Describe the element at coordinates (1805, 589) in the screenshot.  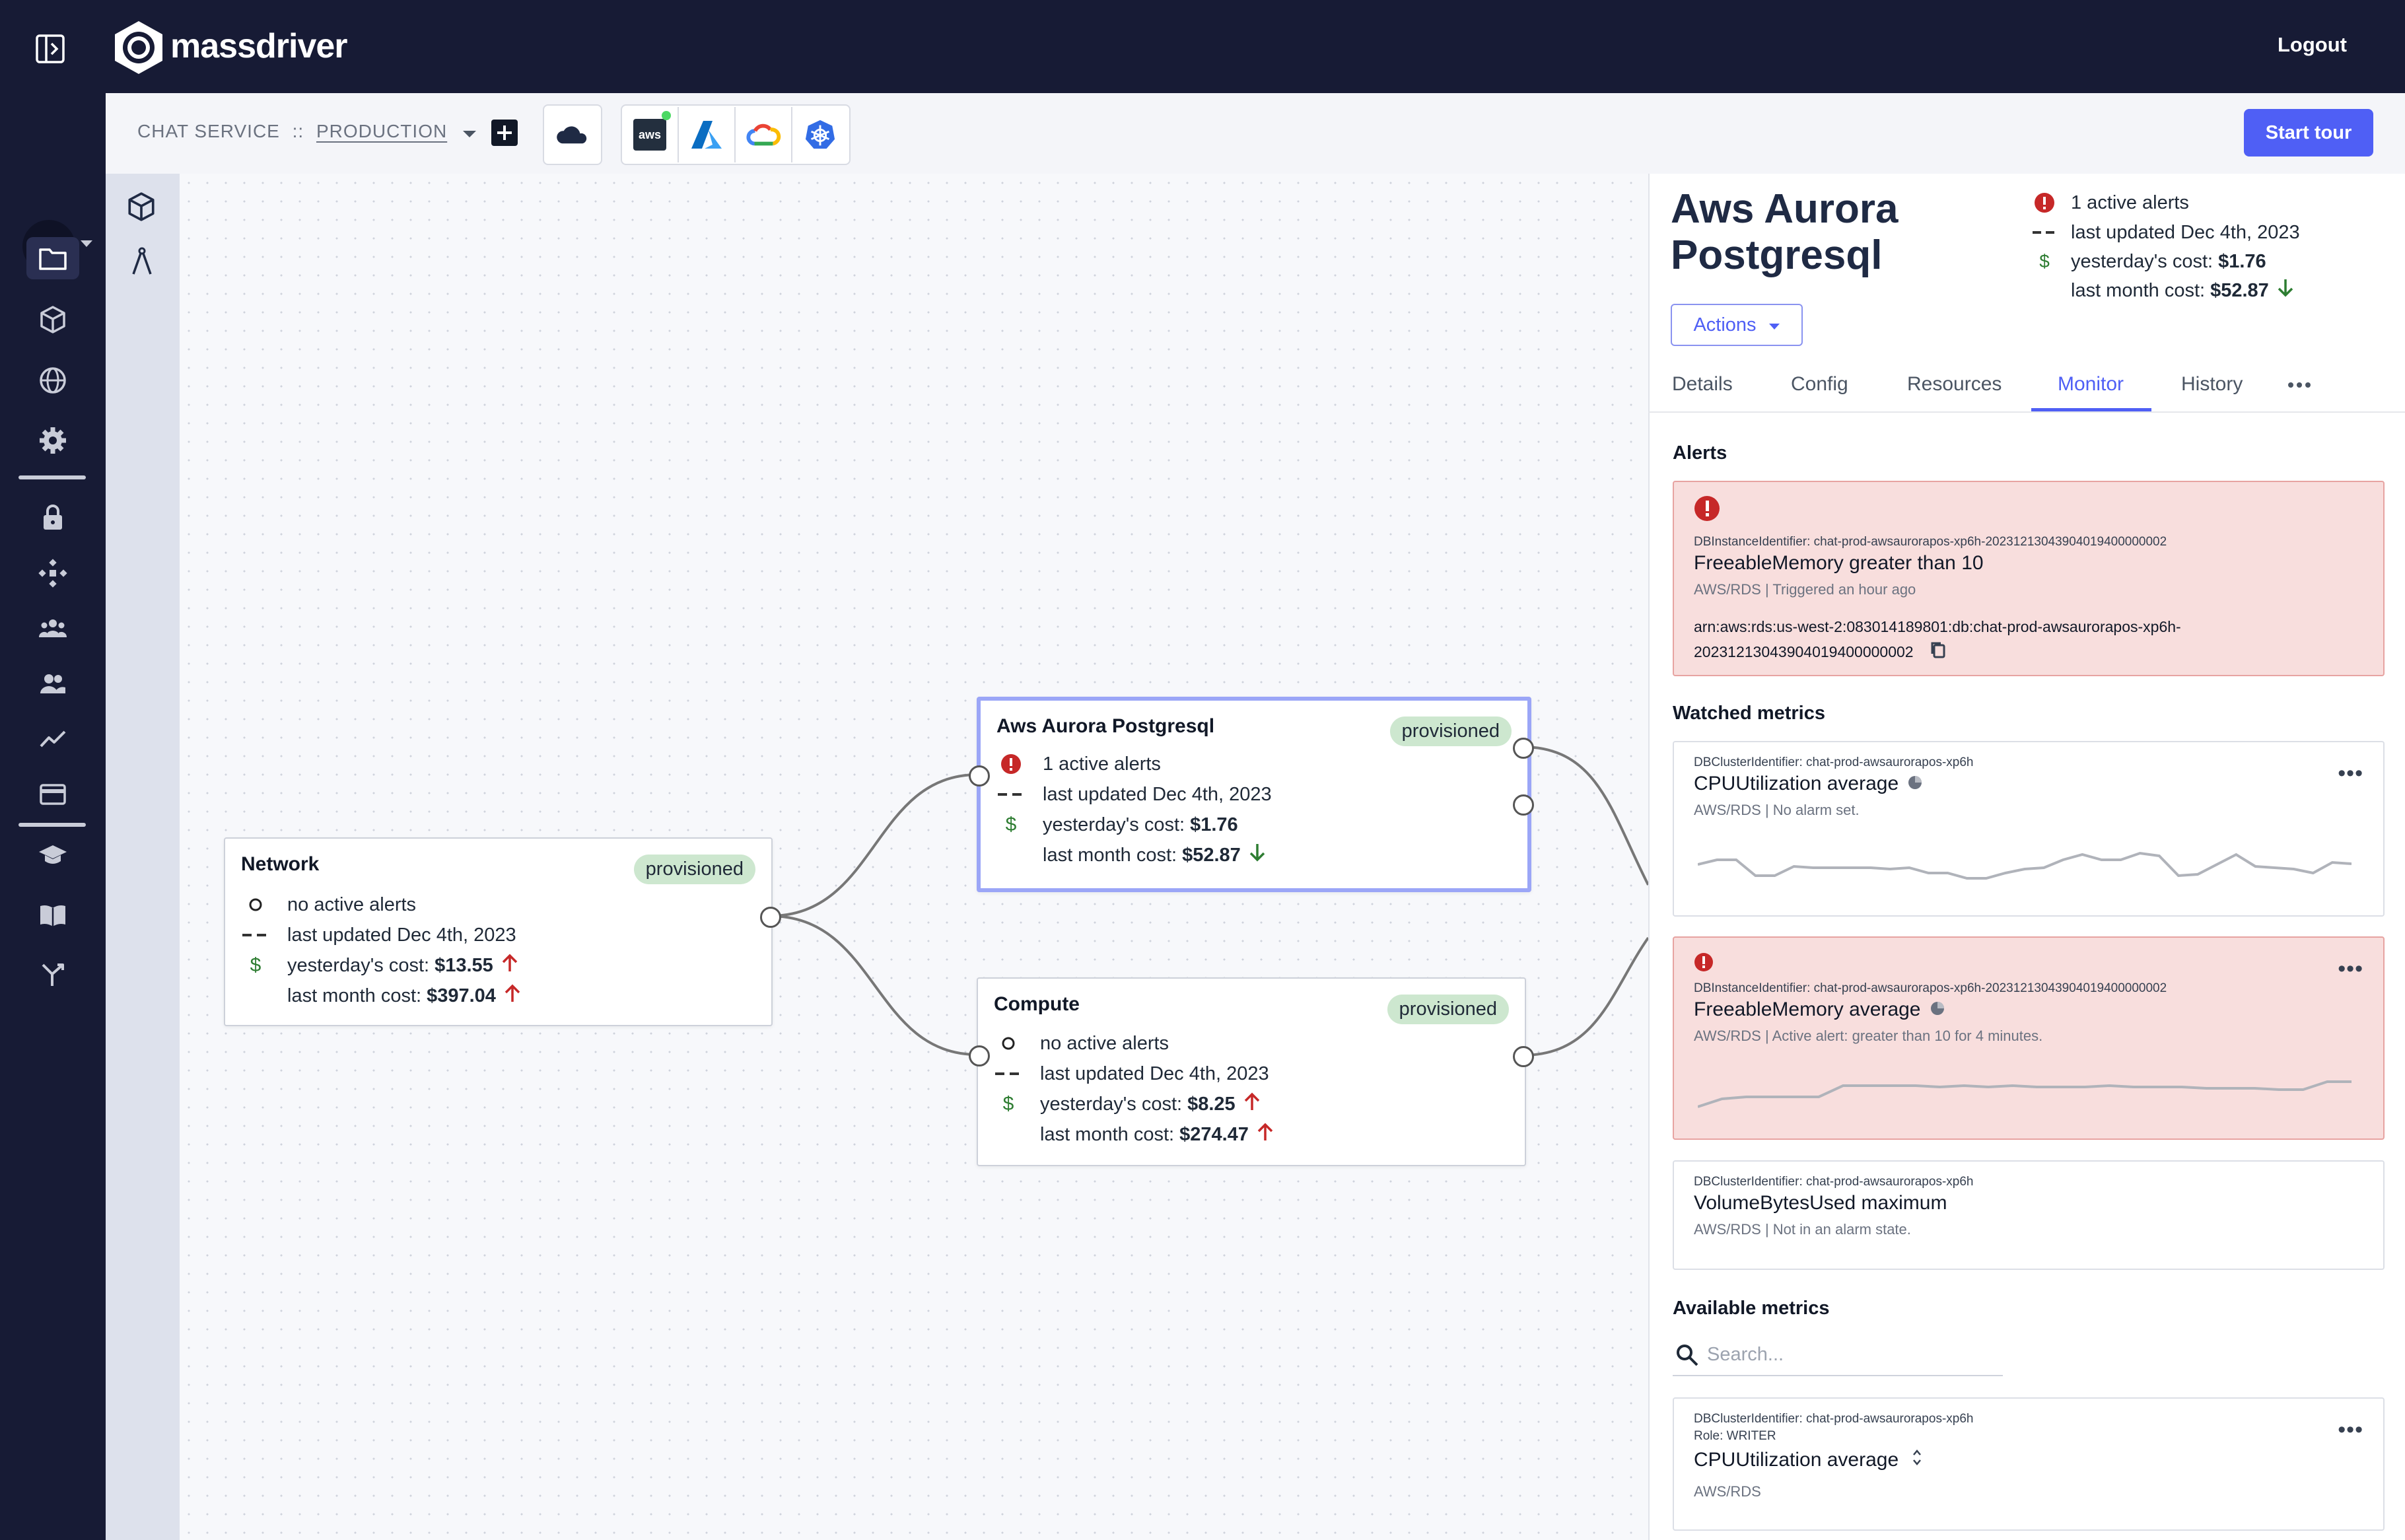
I see `alert-source: AWS/RDS | Triggered an hour ago` at that location.